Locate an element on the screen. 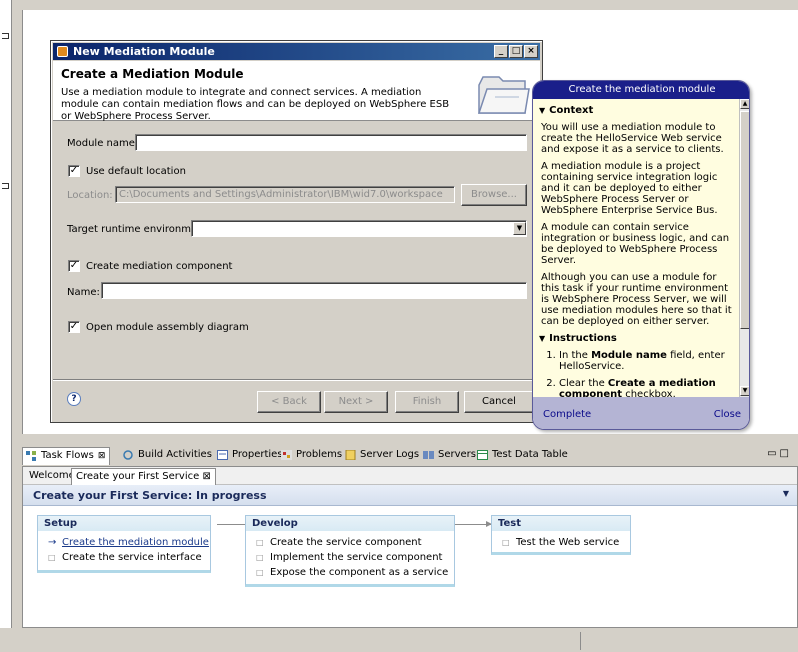 Image resolution: width=798 pixels, height=652 pixels. instructions-section-header: ▼ Instructions is located at coordinates (636, 338).